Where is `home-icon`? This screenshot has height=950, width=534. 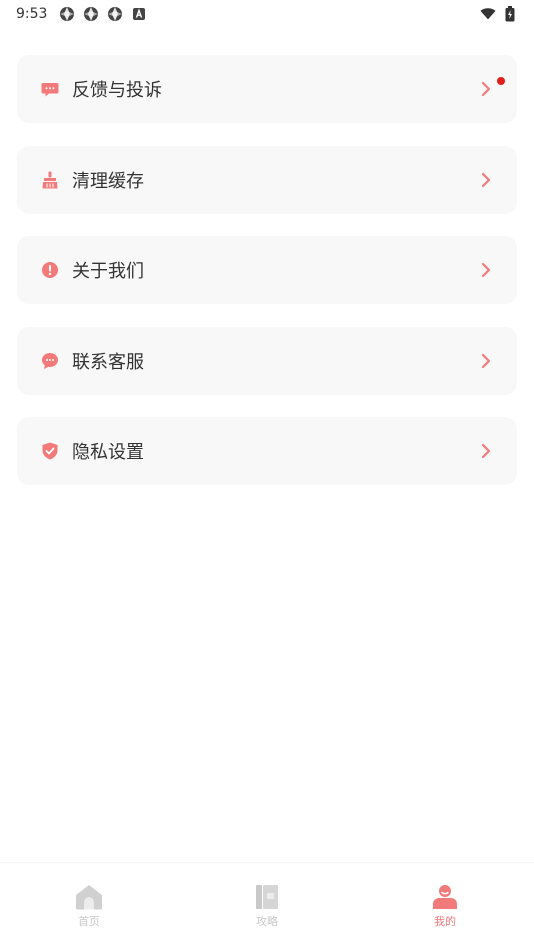 home-icon is located at coordinates (89, 897).